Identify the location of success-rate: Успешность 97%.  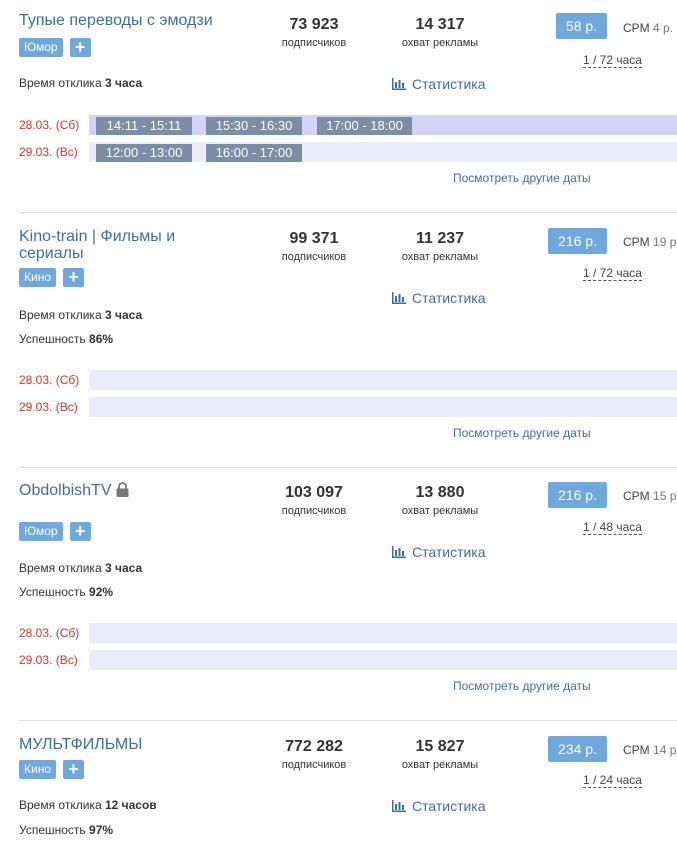
(66, 830).